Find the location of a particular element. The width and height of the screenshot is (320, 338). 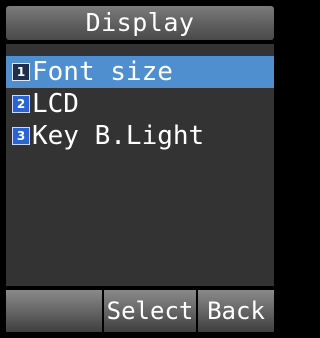

menu-item-key-backlight: 3 Key B.Light is located at coordinates (140, 136).